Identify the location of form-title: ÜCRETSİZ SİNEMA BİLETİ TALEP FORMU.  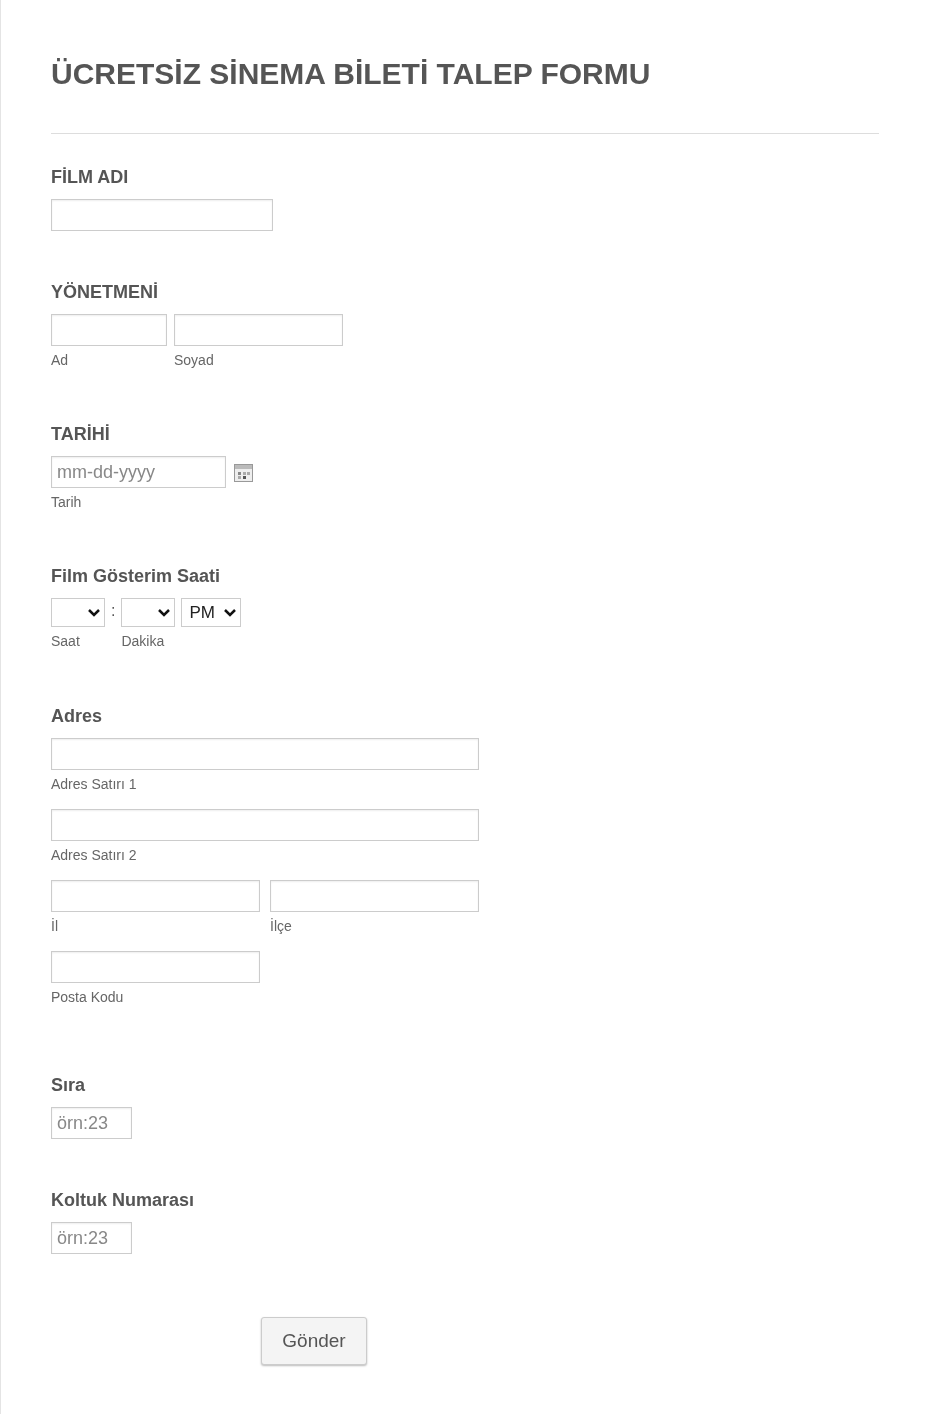
(351, 74).